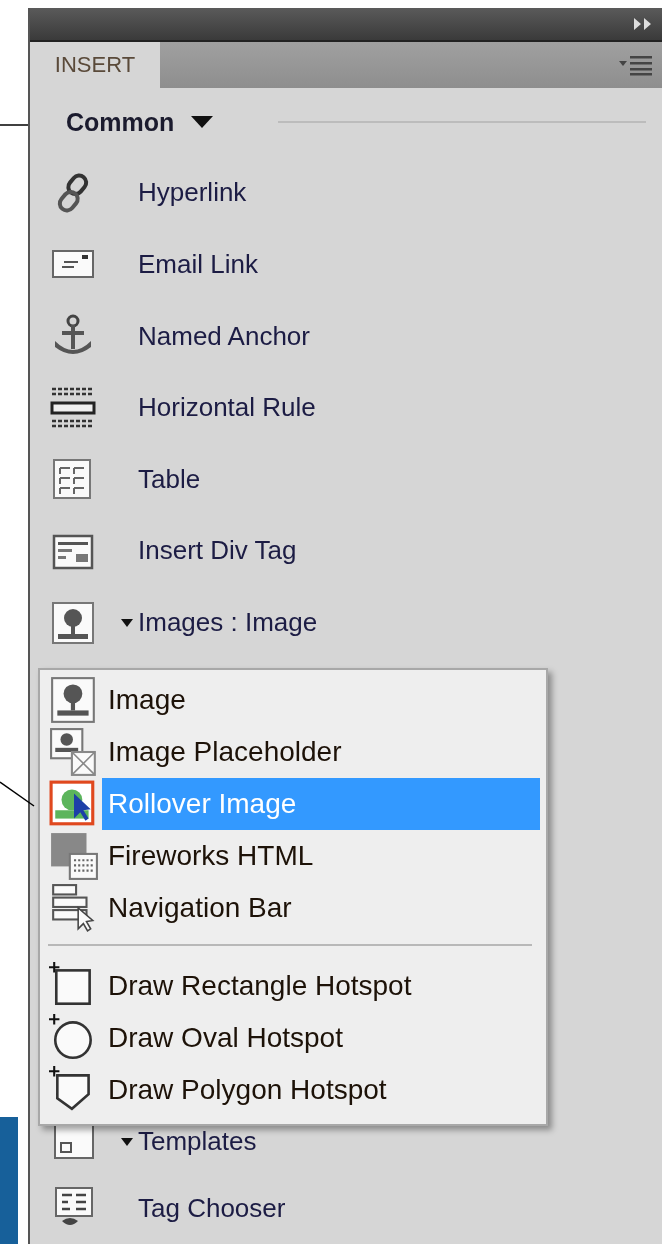  What do you see at coordinates (212, 1208) in the screenshot?
I see `insert-item: Tag Chooser` at bounding box center [212, 1208].